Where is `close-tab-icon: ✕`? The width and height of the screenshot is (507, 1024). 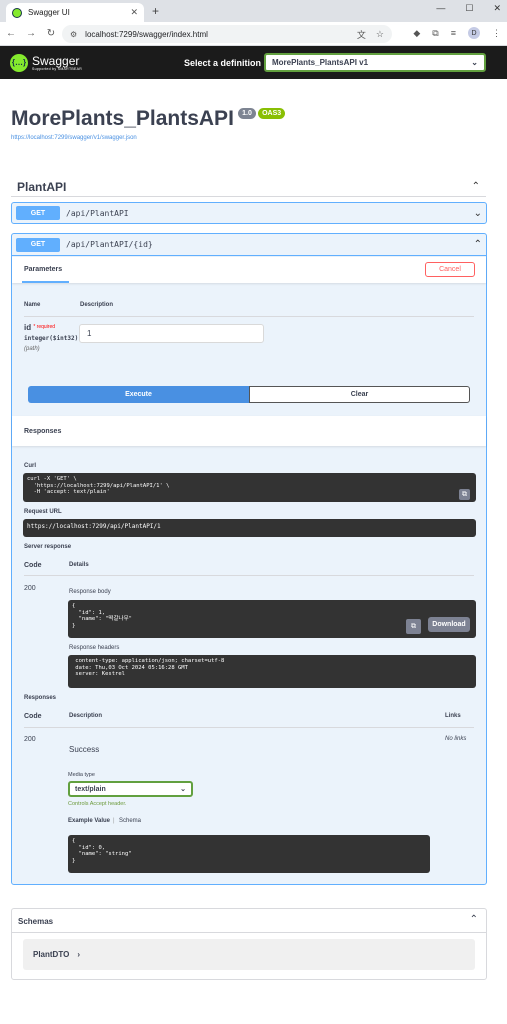 close-tab-icon: ✕ is located at coordinates (134, 12).